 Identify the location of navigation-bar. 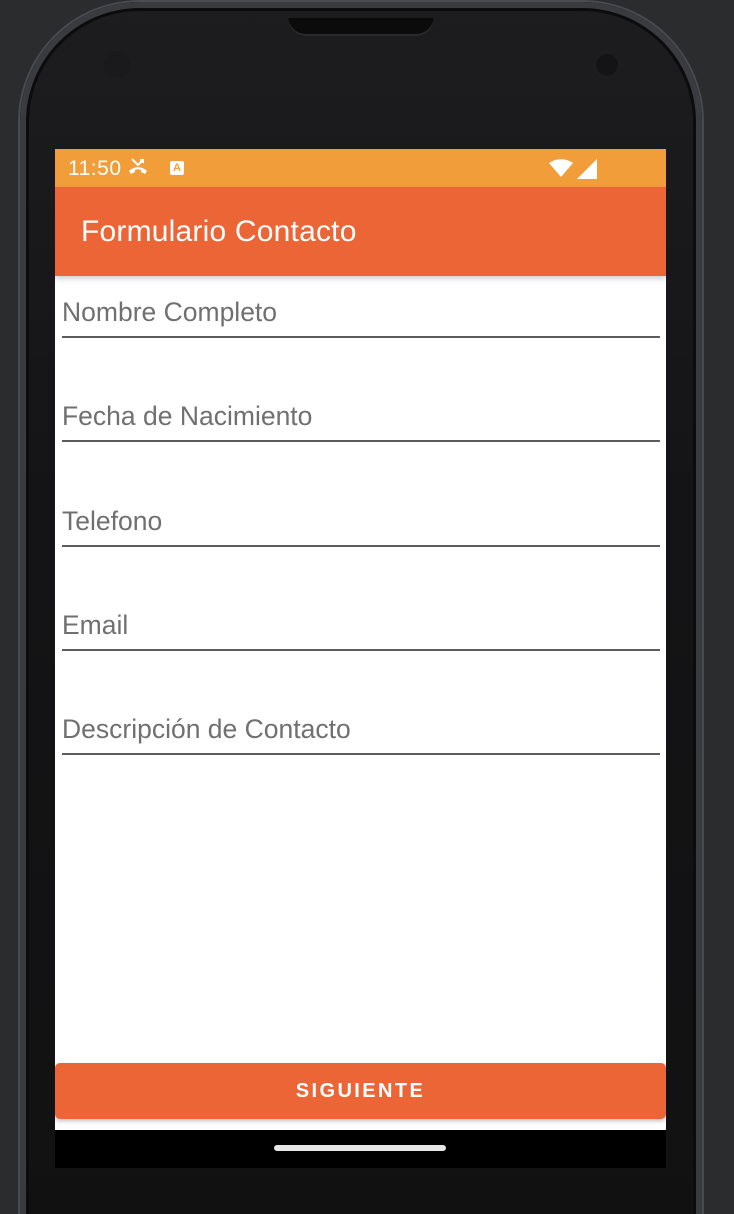
(360, 1149).